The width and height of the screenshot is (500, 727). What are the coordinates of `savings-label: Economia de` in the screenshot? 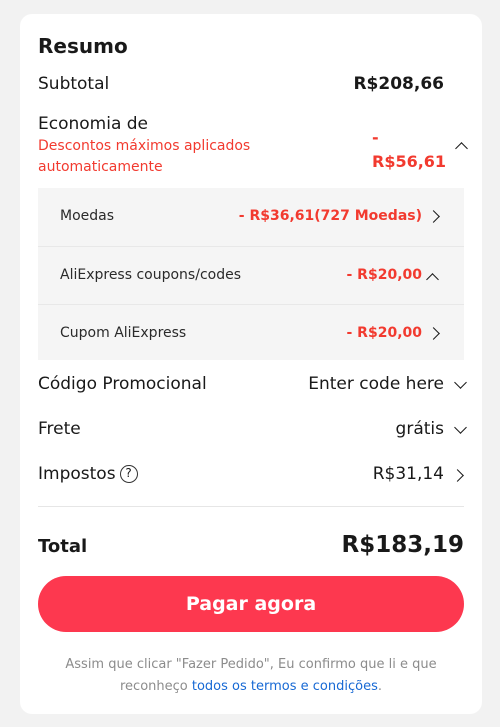 It's located at (93, 124).